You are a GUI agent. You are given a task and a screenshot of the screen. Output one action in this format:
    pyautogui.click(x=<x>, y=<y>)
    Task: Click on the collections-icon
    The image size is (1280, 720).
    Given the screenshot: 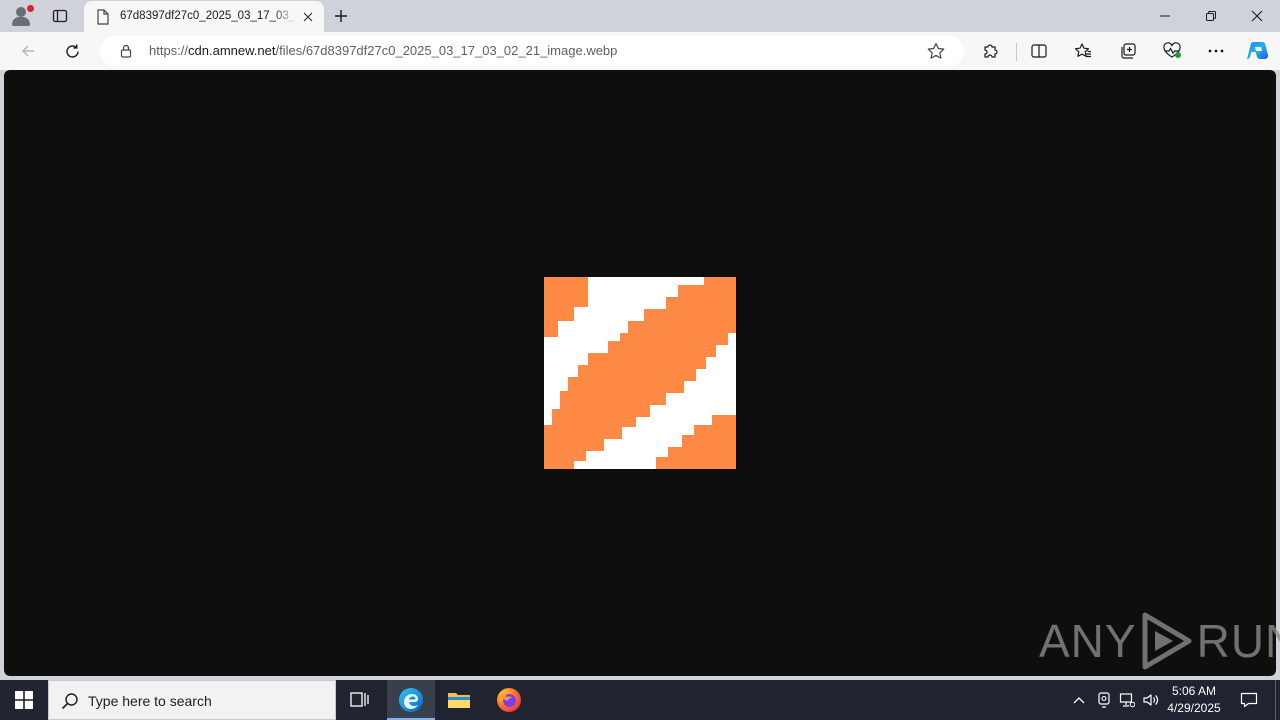 What is the action you would take?
    pyautogui.click(x=1128, y=51)
    